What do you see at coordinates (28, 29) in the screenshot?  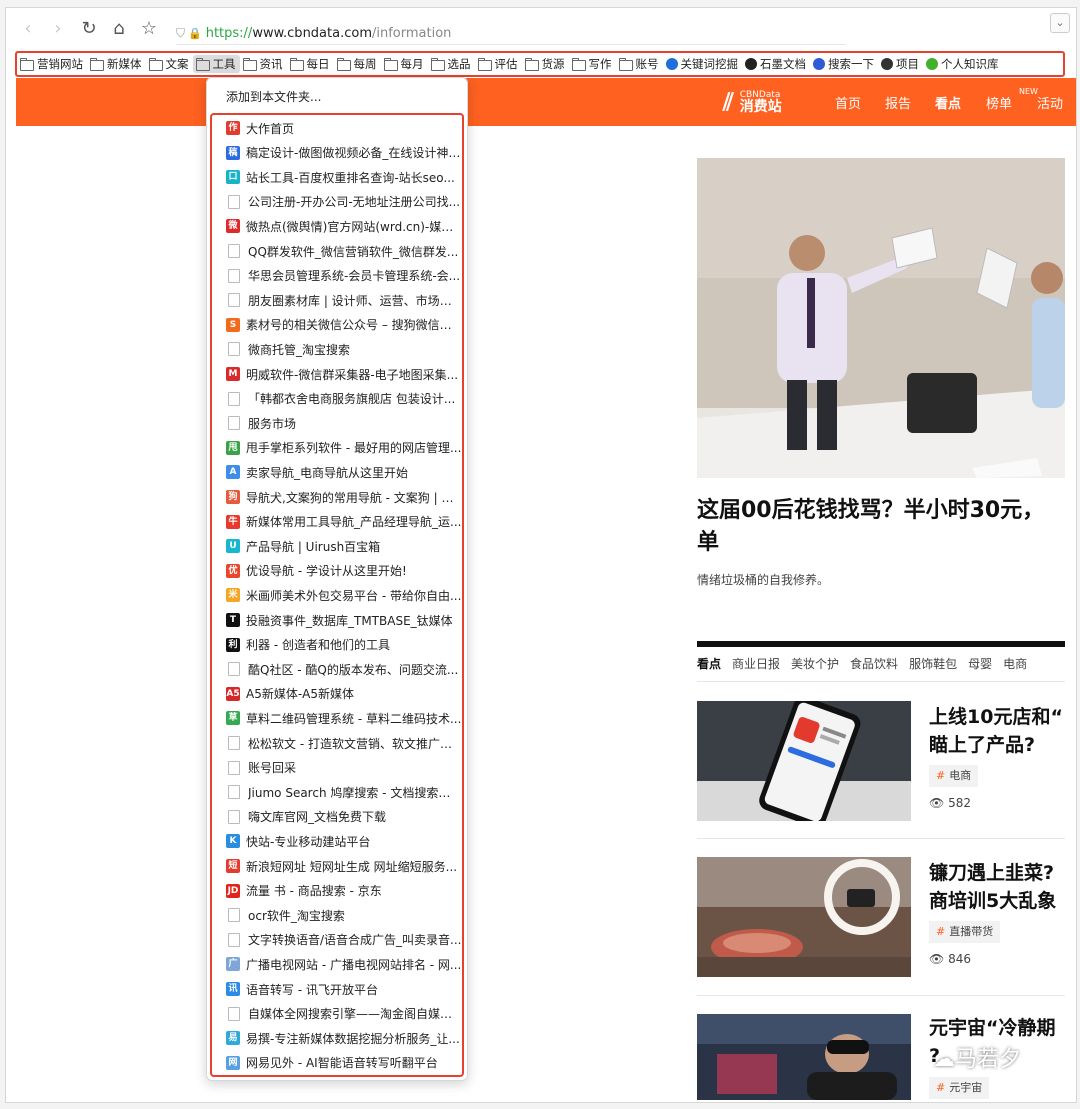 I see `back-icon: ‹` at bounding box center [28, 29].